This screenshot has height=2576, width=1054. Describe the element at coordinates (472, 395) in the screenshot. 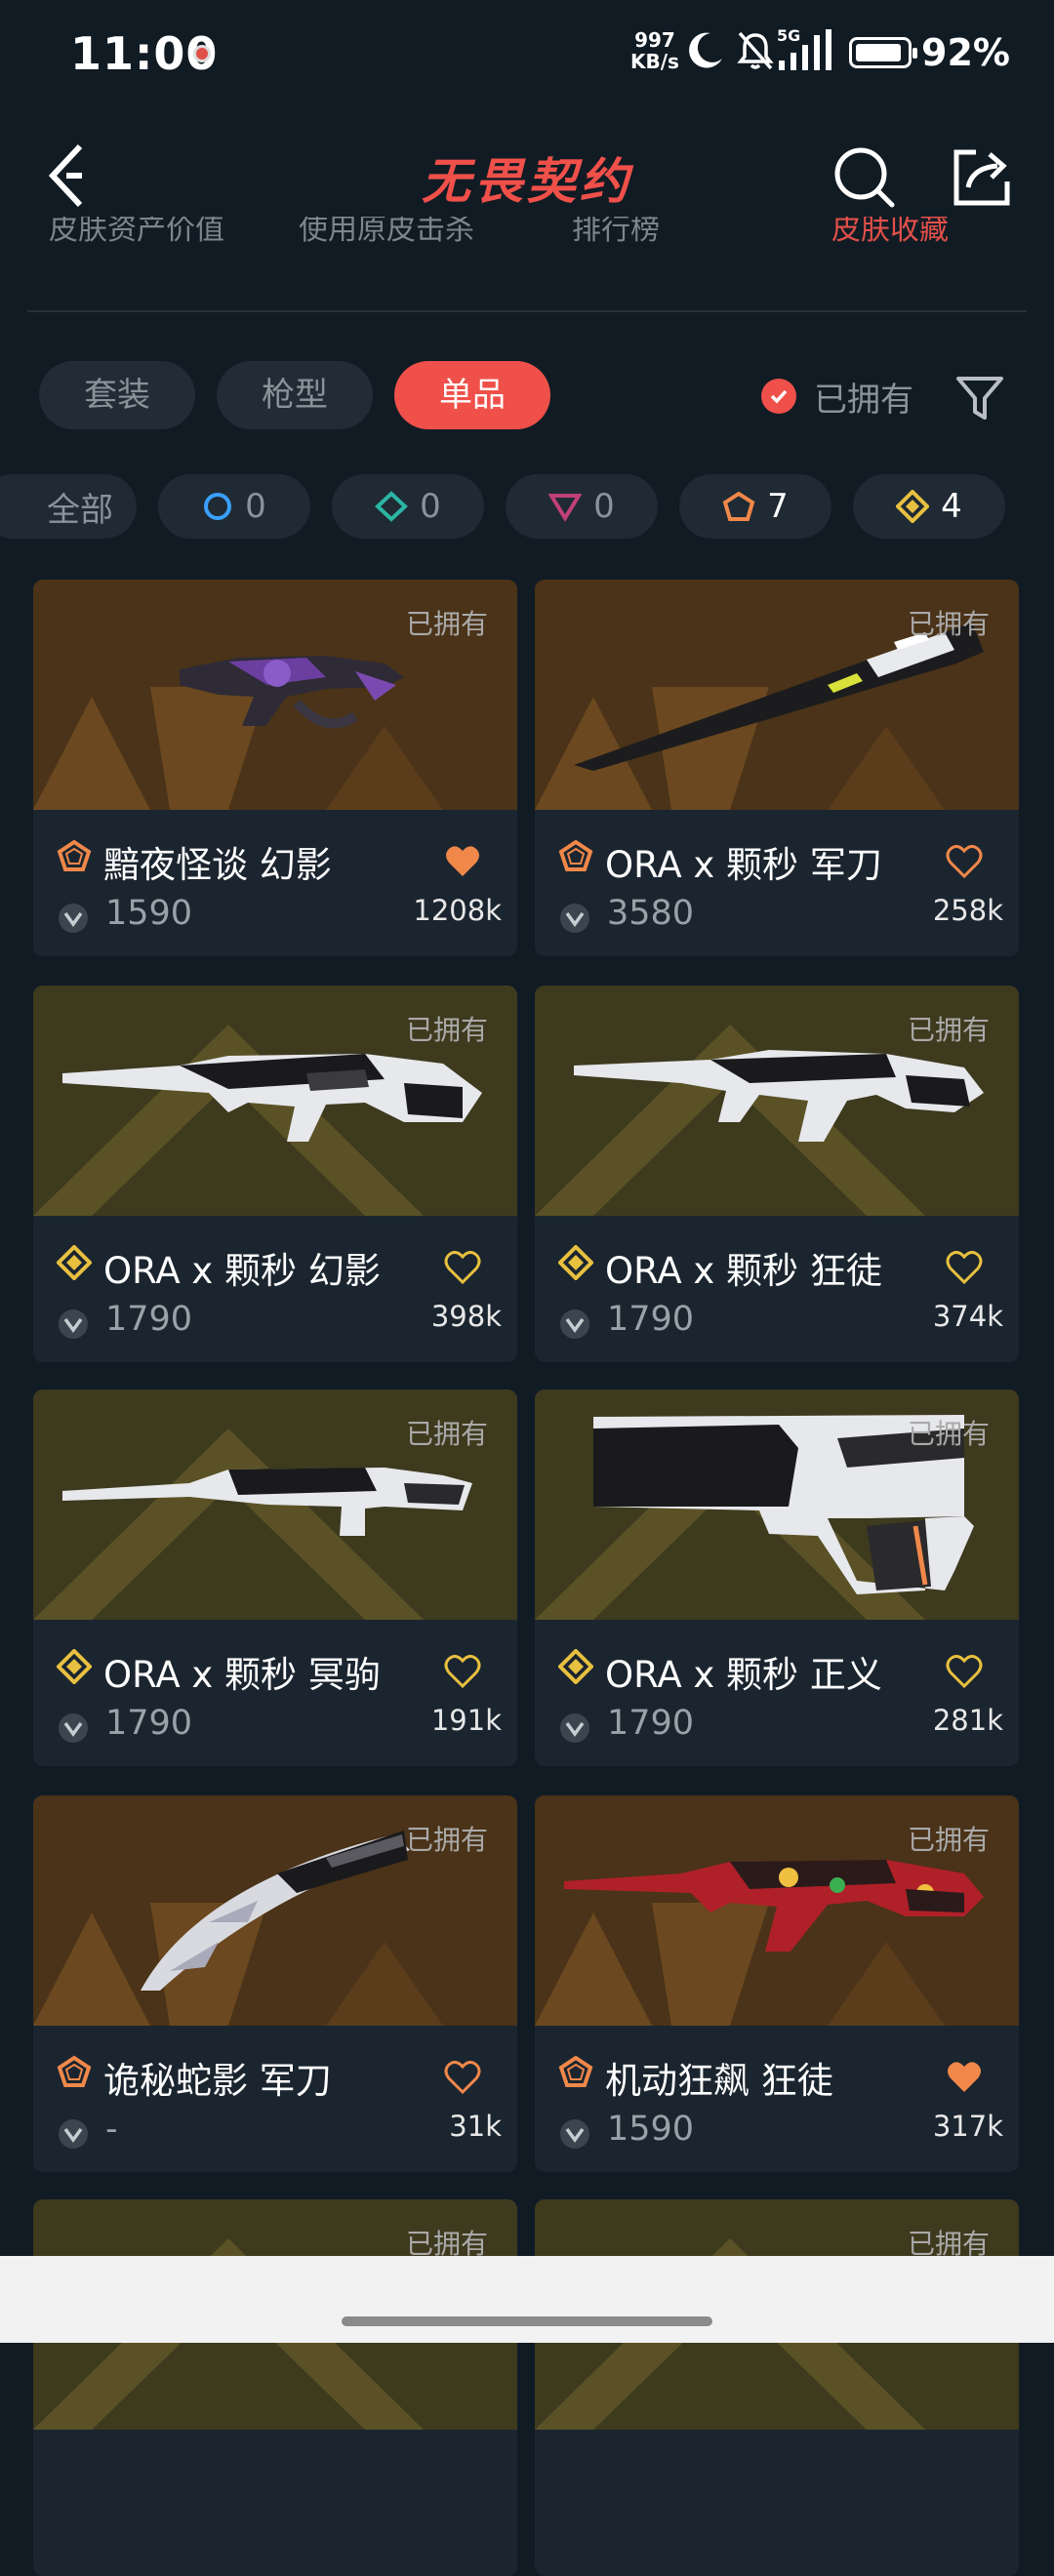

I see `category-pill-single: 单品` at that location.